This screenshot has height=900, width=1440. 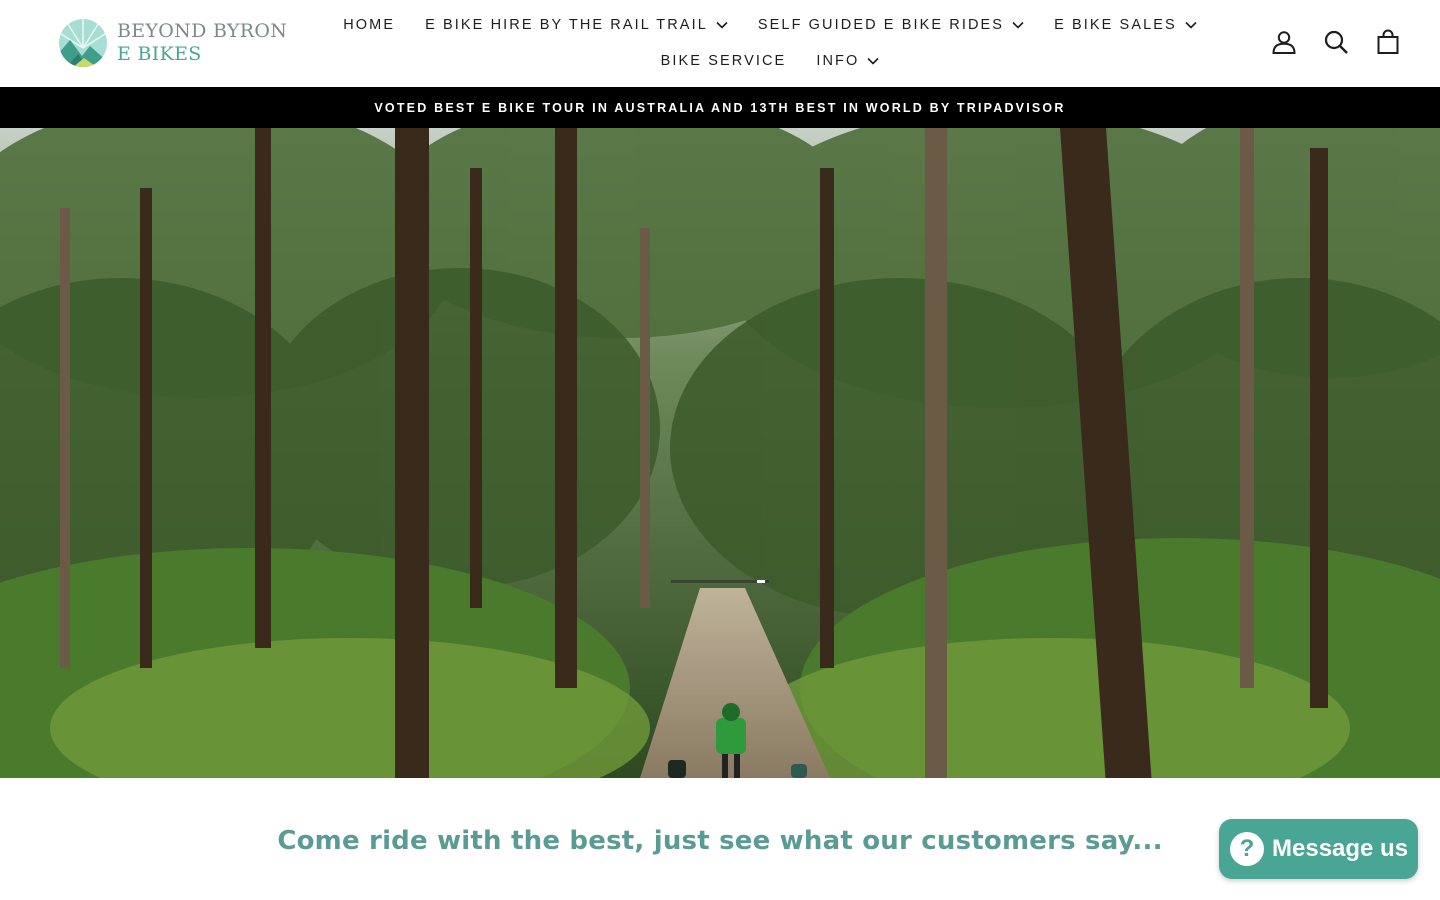 What do you see at coordinates (566, 25) in the screenshot?
I see `nav-item-label: E BIKE HIRE BY THE RAIL TRAIL` at bounding box center [566, 25].